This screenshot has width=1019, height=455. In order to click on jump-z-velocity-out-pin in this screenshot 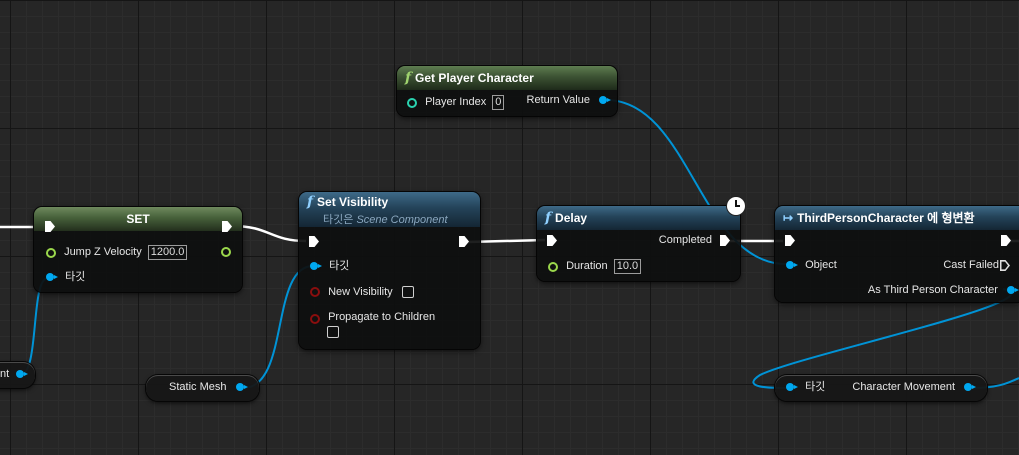, I will do `click(226, 252)`.